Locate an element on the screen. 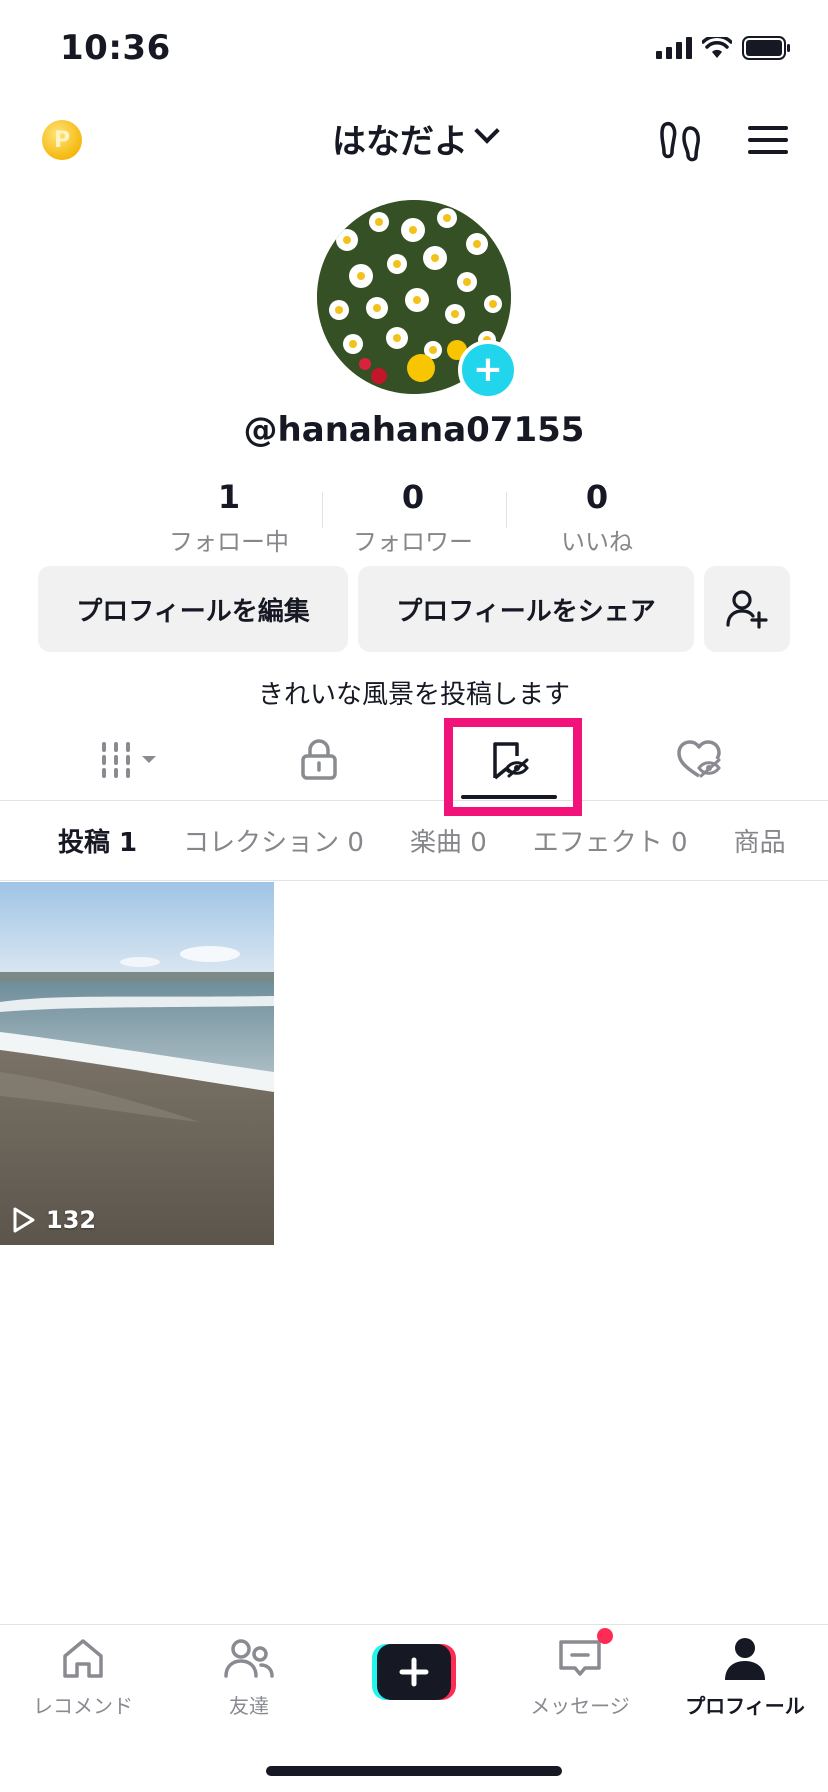 This screenshot has width=828, height=1792. likes-stat: 0 いいね is located at coordinates (597, 517).